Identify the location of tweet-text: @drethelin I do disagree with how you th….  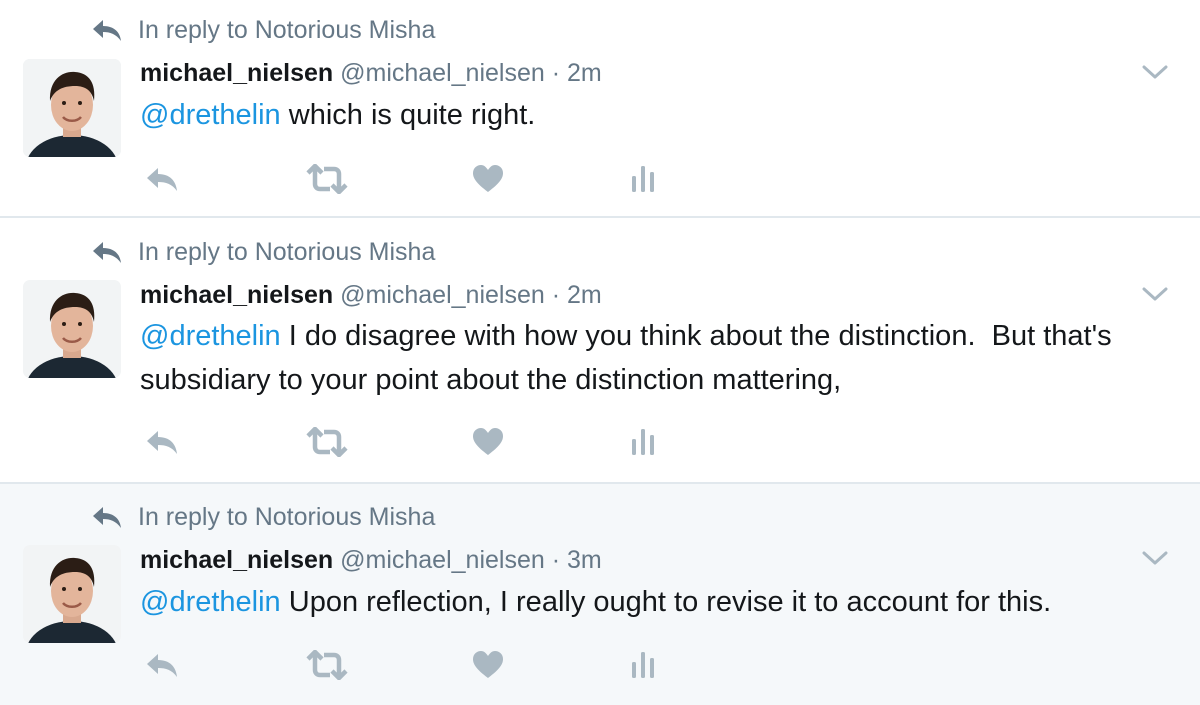
(660, 358).